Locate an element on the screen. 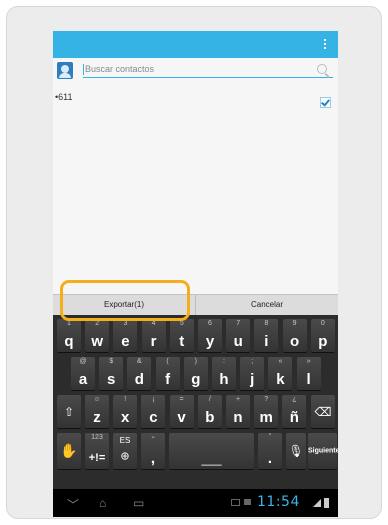 The height and width of the screenshot is (525, 388). symbols-label: +!= is located at coordinates (97, 458).